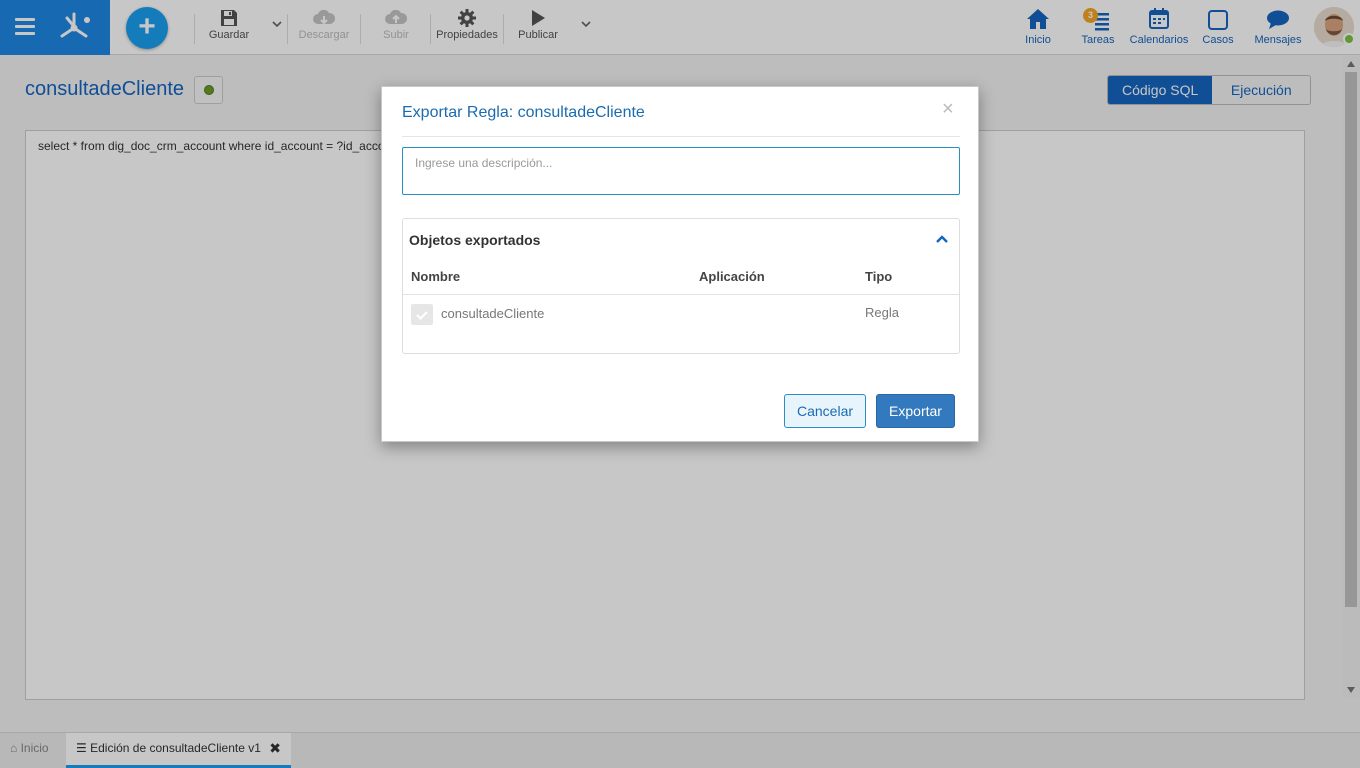 This screenshot has width=1360, height=768. Describe the element at coordinates (948, 109) in the screenshot. I see `close-icon: ×` at that location.